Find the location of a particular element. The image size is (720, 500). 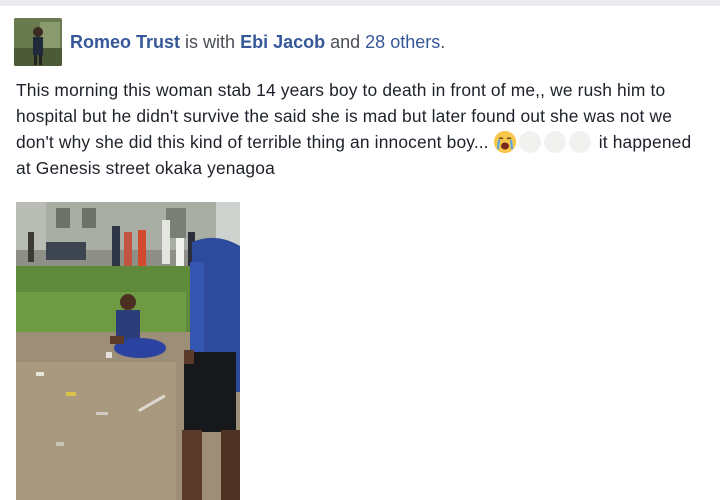

crying-face-icon is located at coordinates (504, 142).